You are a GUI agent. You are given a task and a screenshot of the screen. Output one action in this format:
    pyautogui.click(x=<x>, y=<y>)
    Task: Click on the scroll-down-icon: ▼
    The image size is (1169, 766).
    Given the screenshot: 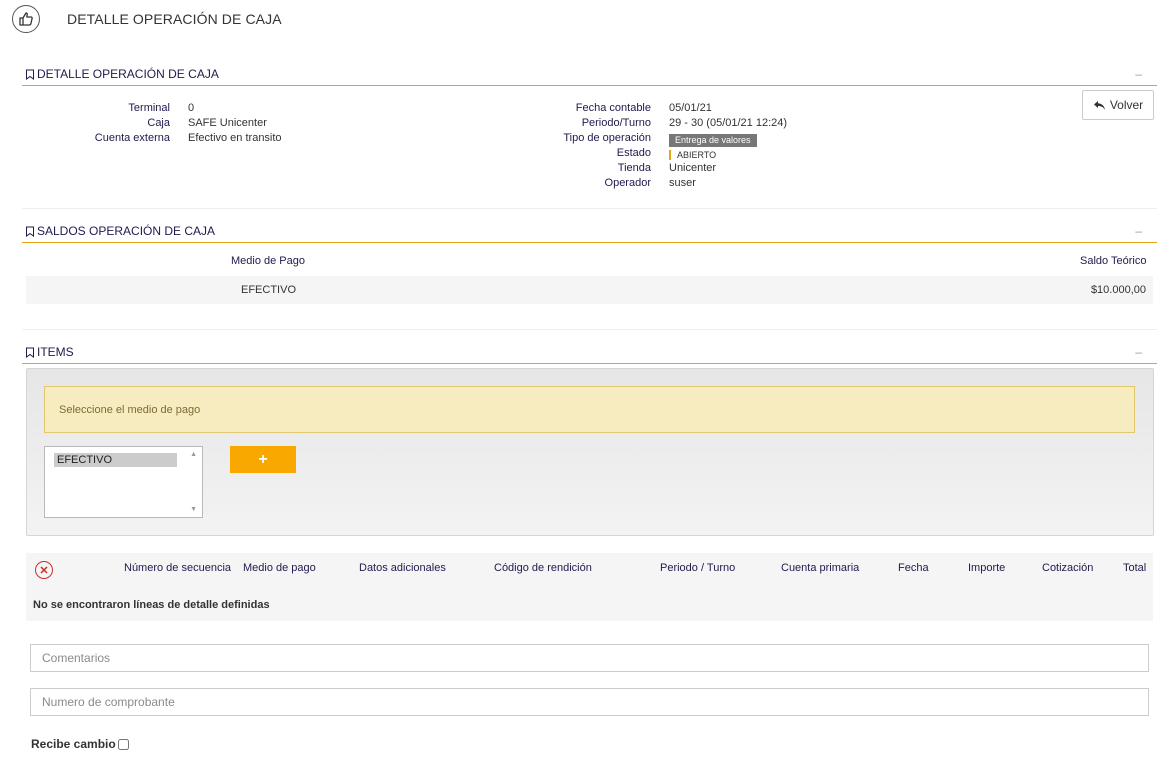 What is the action you would take?
    pyautogui.click(x=193, y=509)
    